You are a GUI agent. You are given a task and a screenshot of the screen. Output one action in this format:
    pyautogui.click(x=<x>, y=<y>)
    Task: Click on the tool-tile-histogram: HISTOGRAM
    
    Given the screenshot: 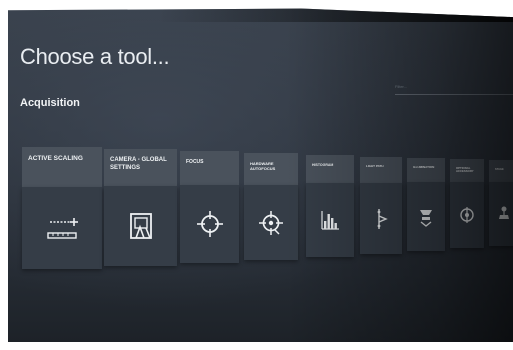 What is the action you would take?
    pyautogui.click(x=330, y=206)
    